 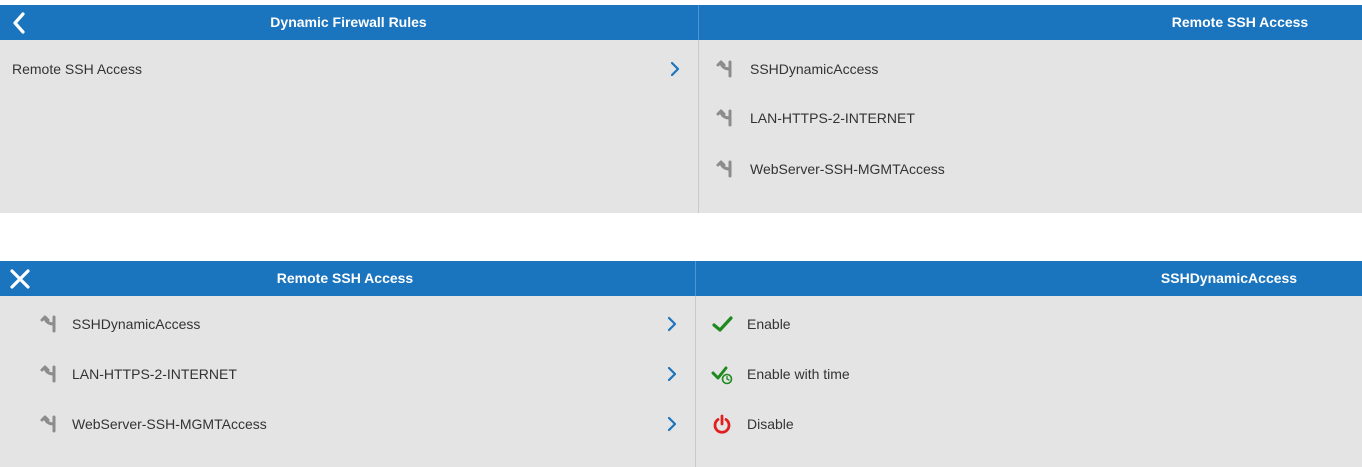 I want to click on enable-option: Enable, so click(x=1031, y=324).